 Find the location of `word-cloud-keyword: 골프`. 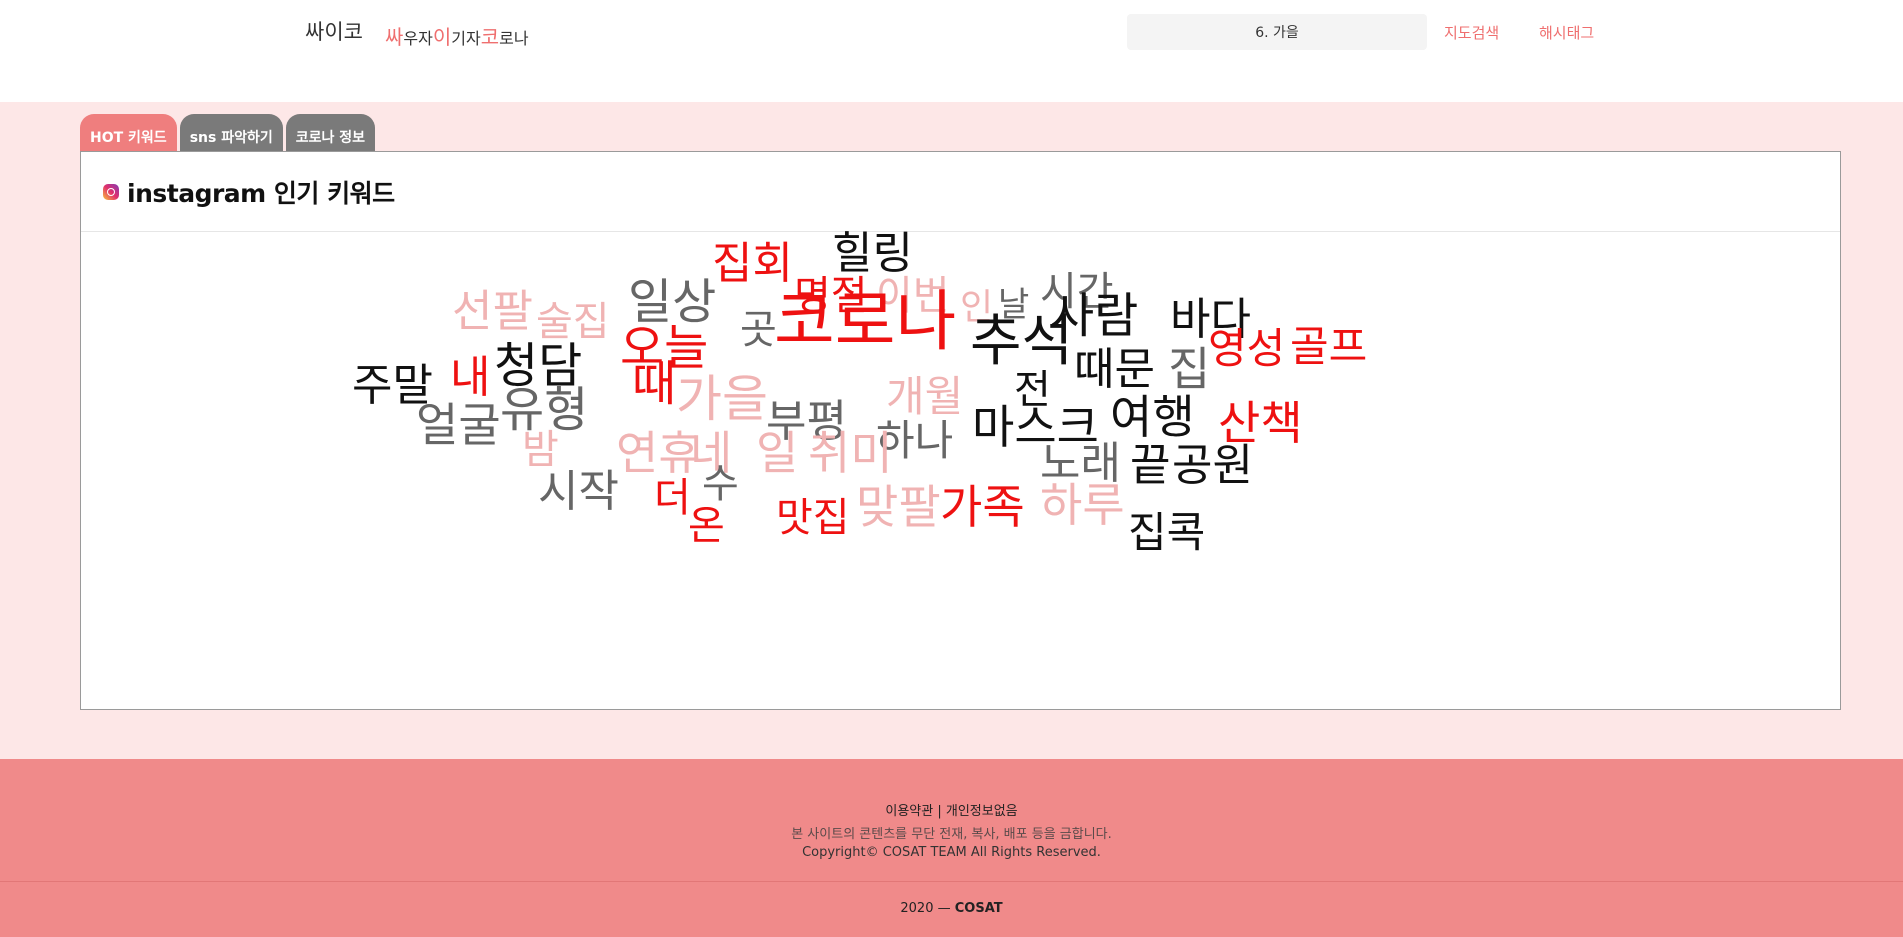

word-cloud-keyword: 골프 is located at coordinates (1328, 347).